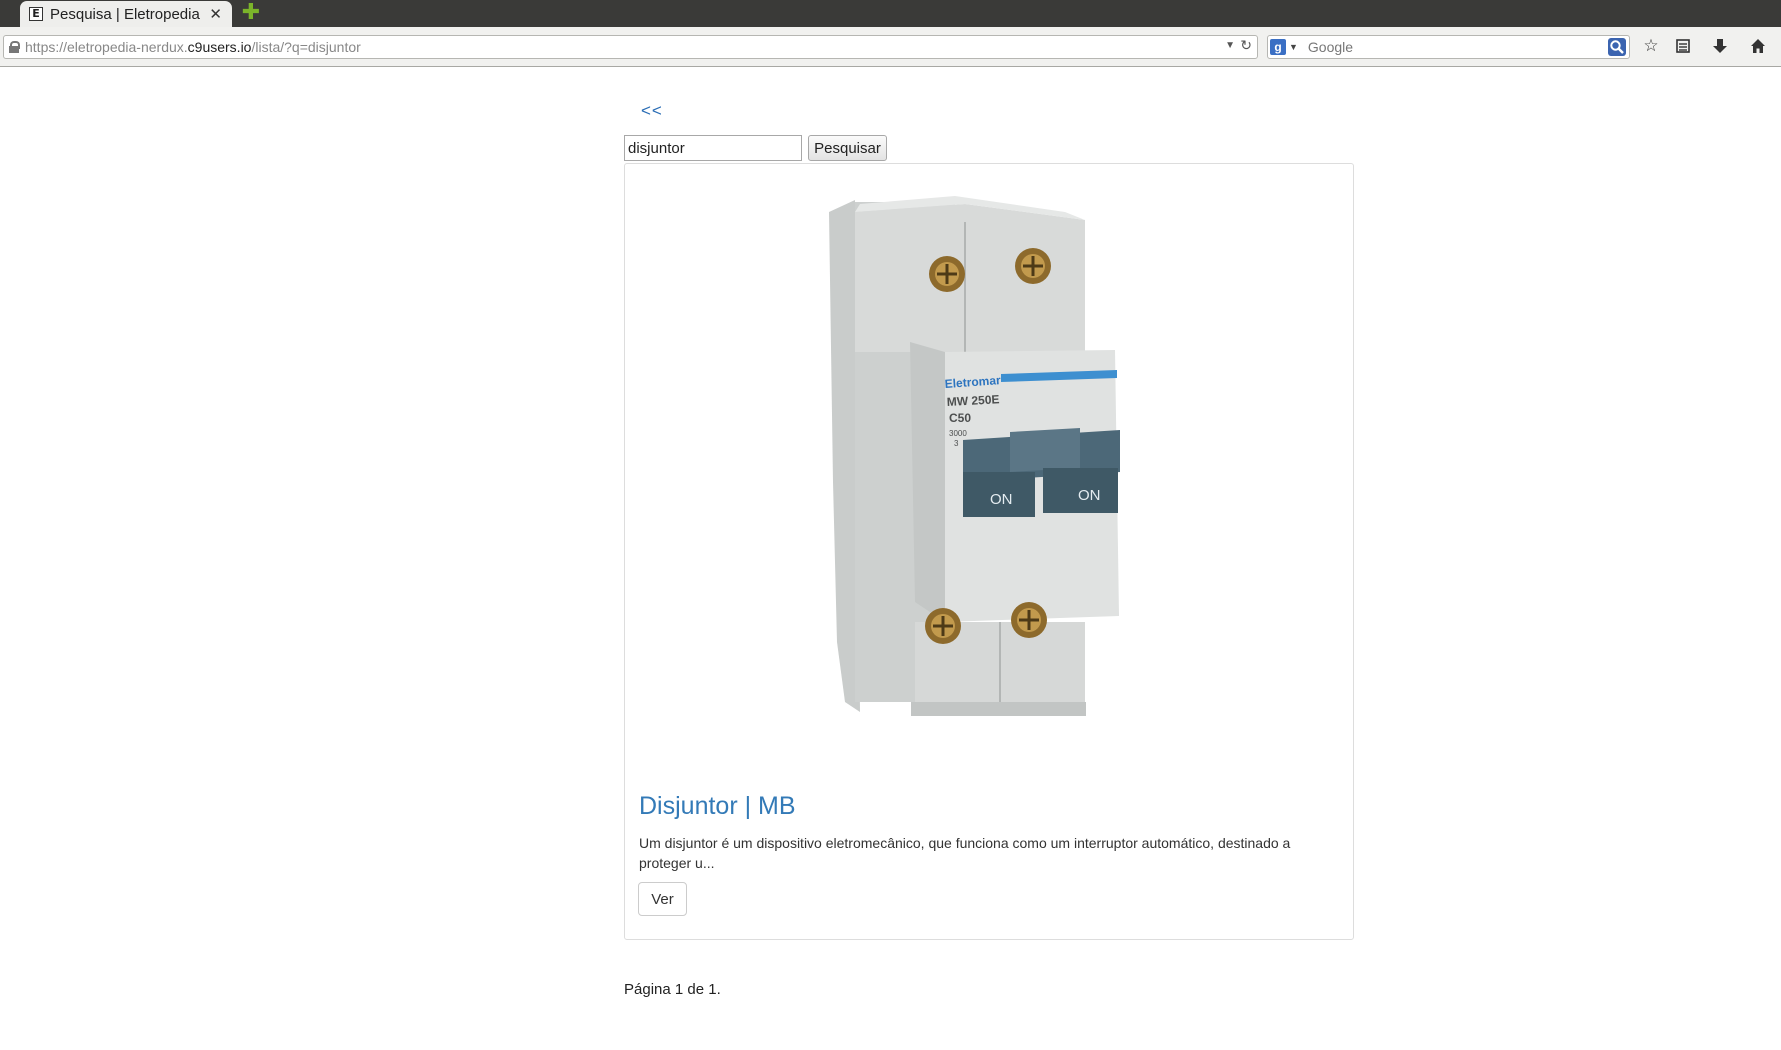  What do you see at coordinates (956, 443) in the screenshot?
I see `class-label: 3` at bounding box center [956, 443].